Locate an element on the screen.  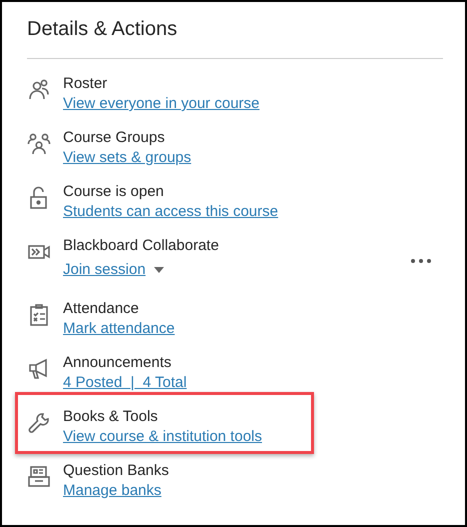
item-title: Attendance is located at coordinates (101, 309).